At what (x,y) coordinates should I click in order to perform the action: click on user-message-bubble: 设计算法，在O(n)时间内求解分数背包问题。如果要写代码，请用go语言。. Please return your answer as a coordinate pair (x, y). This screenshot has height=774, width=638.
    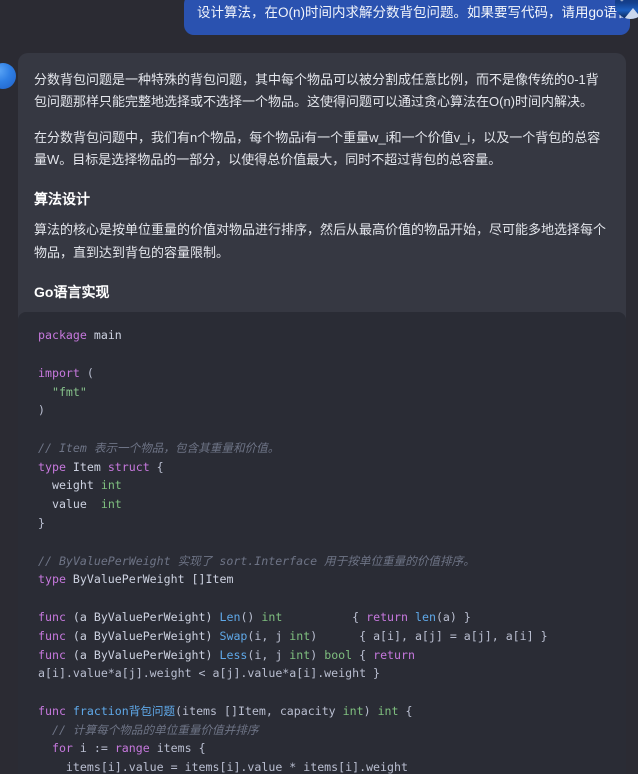
    Looking at the image, I should click on (411, 17).